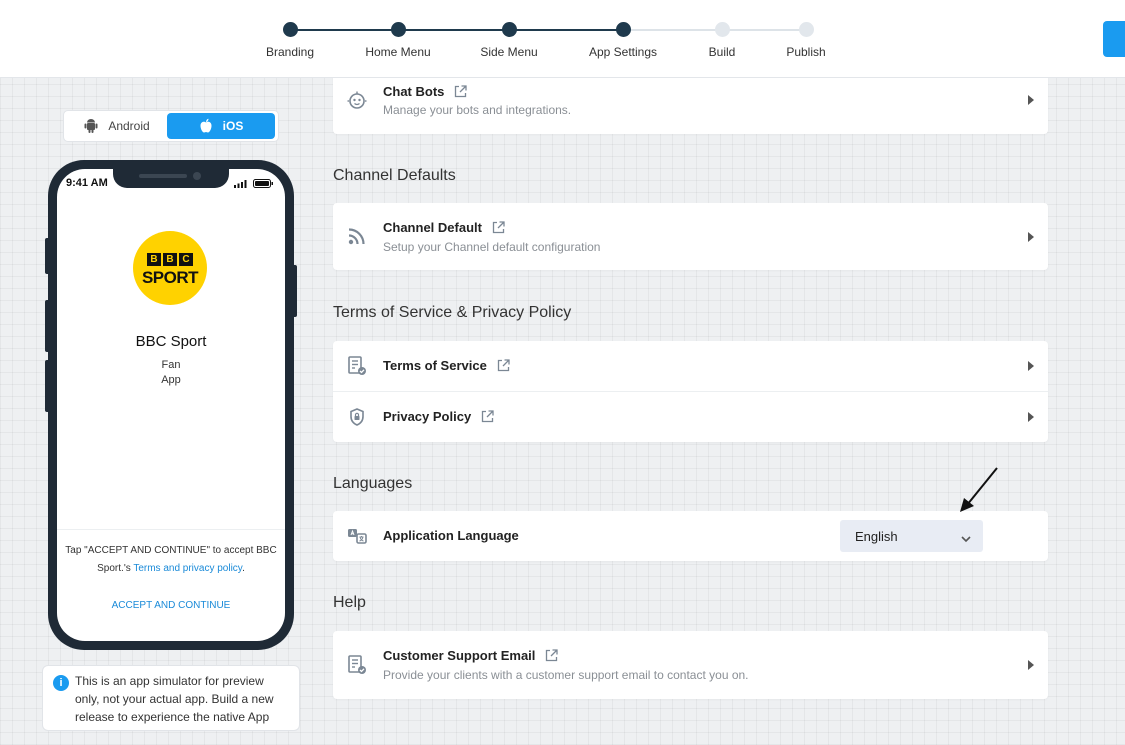 This screenshot has width=1125, height=745. Describe the element at coordinates (170, 277) in the screenshot. I see `sport-wordmark: SPORT` at that location.